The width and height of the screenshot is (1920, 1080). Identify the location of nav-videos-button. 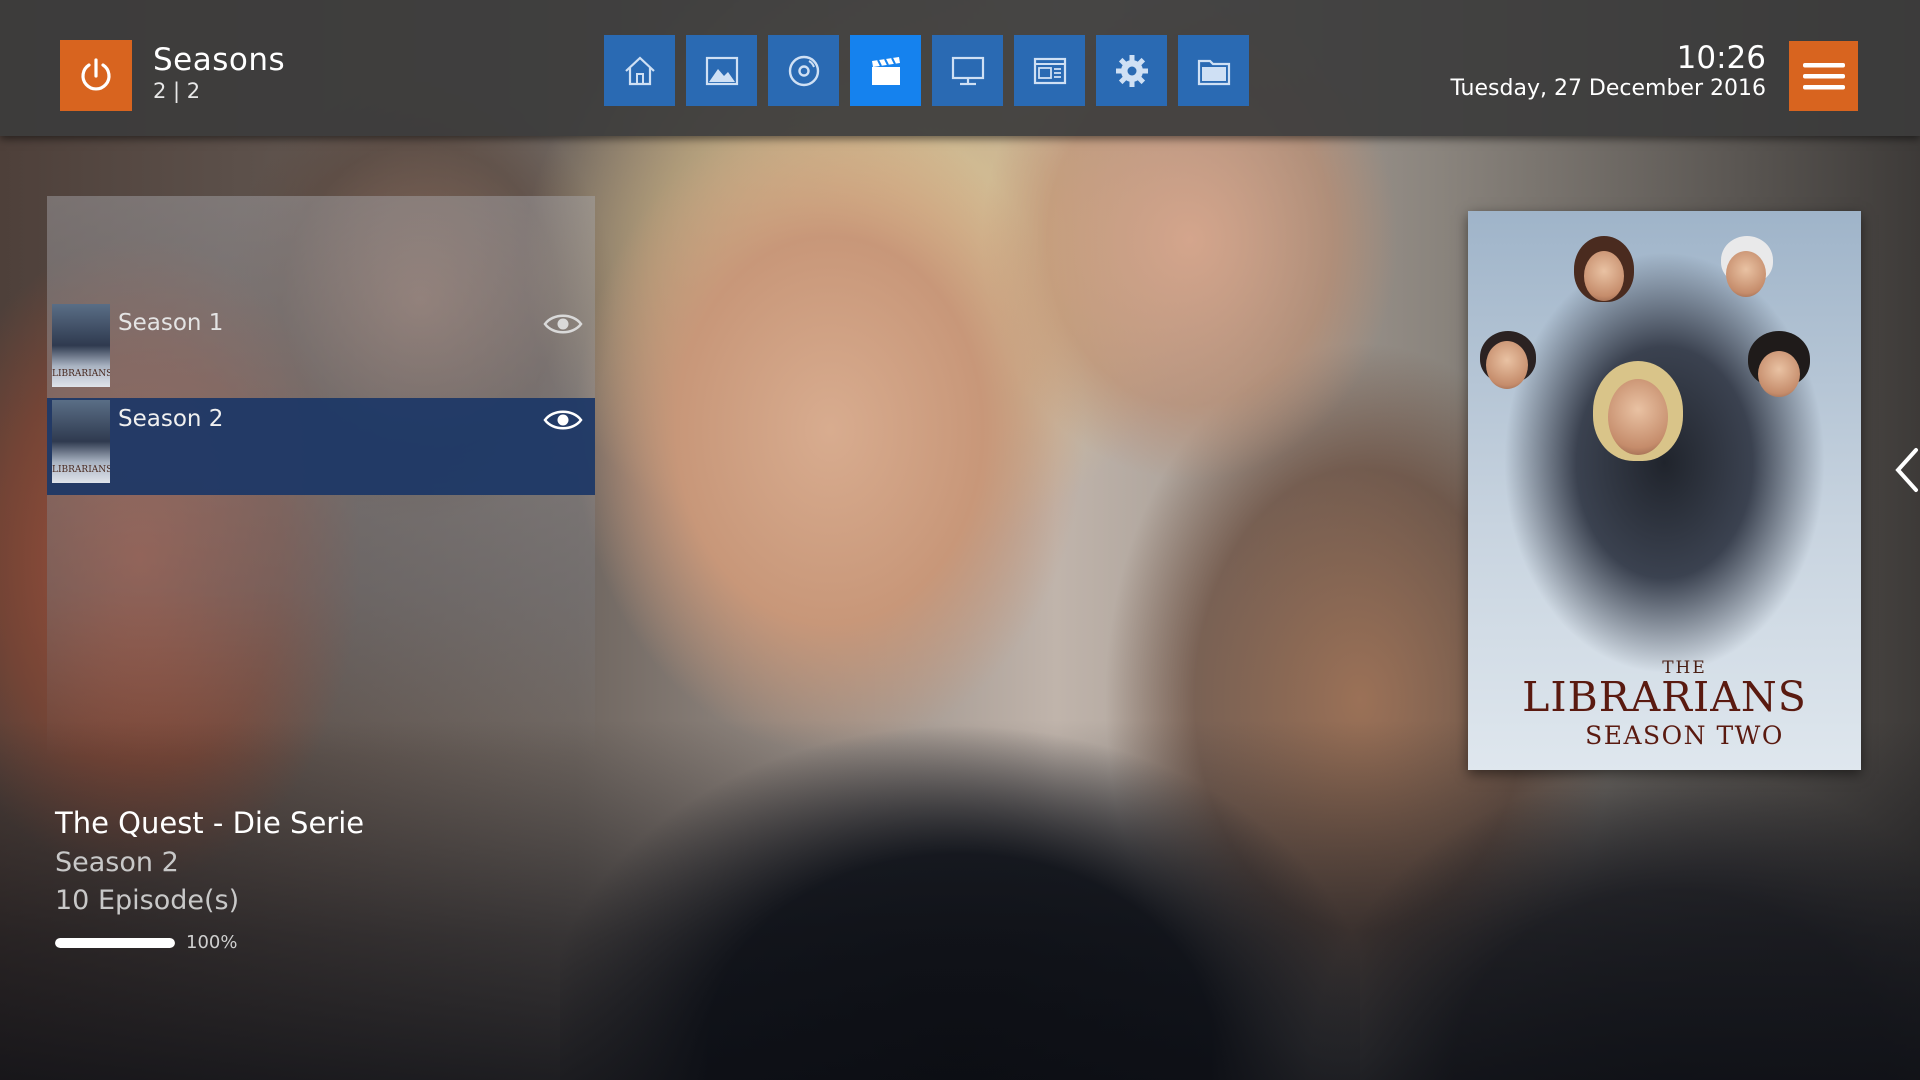
(885, 70).